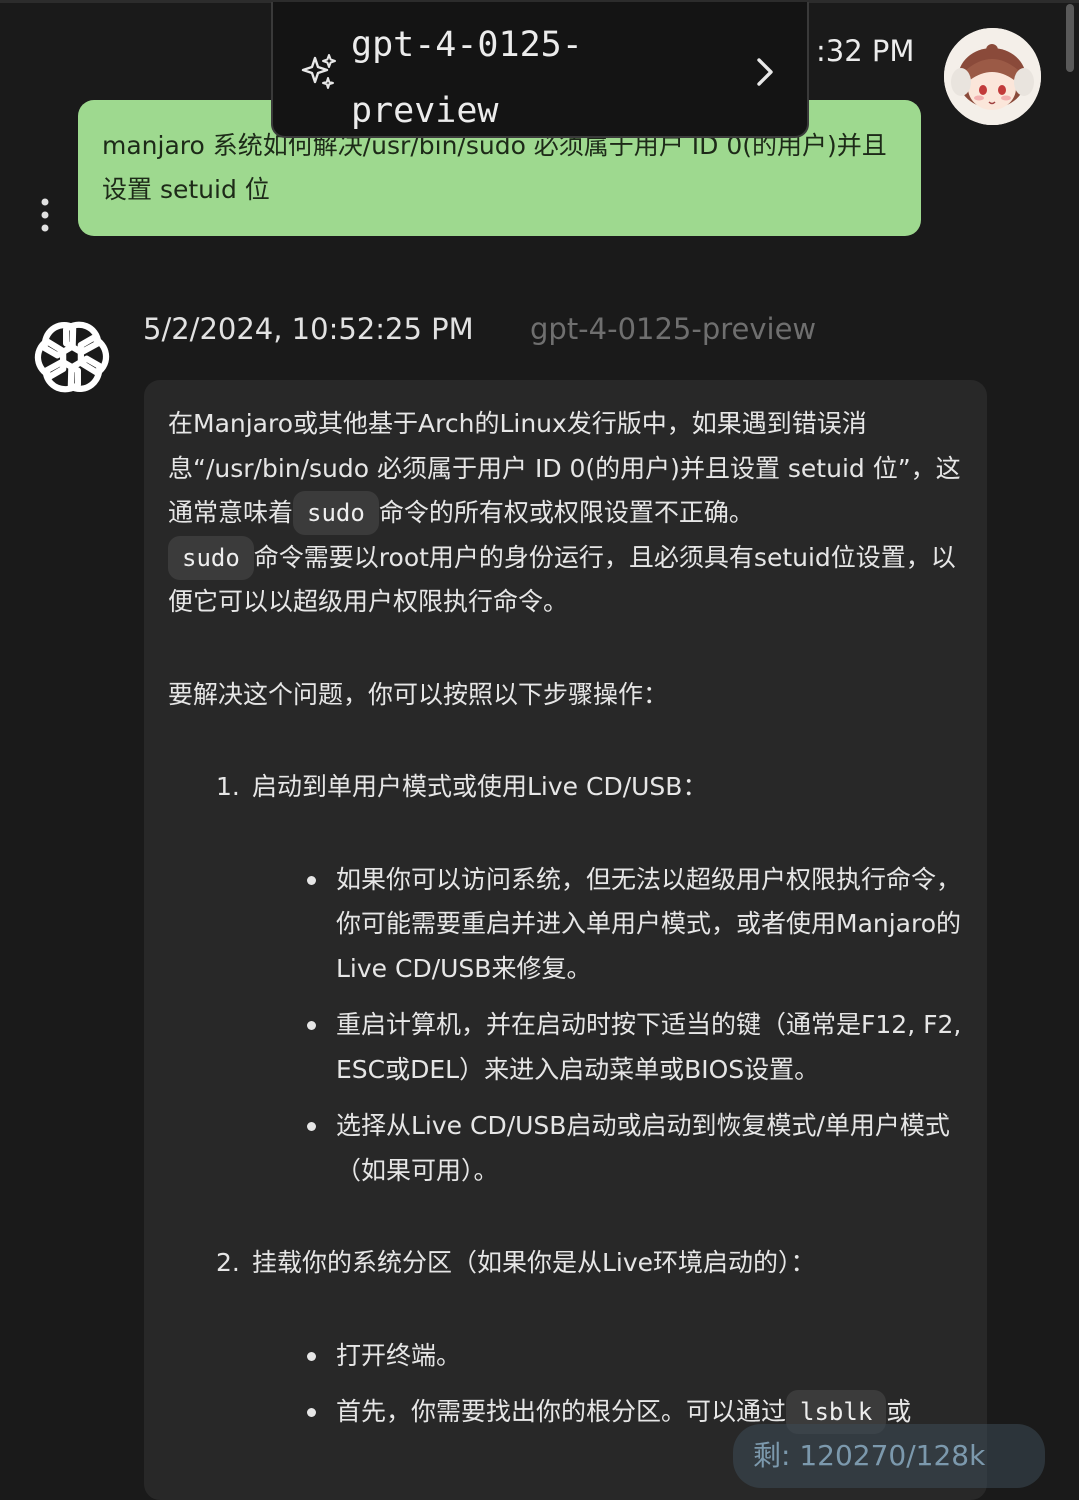 The height and width of the screenshot is (1500, 1079). What do you see at coordinates (643, 1148) in the screenshot?
I see `bullet-text: 选择从Live CD/USB启动或启动到恢复模式/单用户模式（如果可用）。` at bounding box center [643, 1148].